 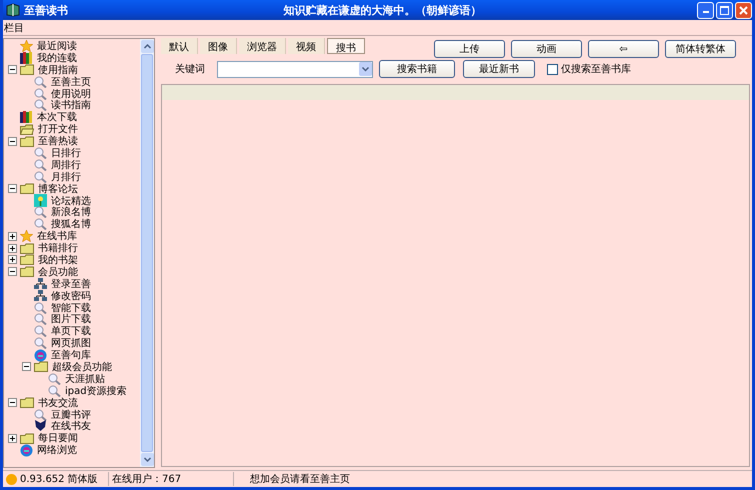 I want to click on tree-item: 最近阅读, so click(x=57, y=45).